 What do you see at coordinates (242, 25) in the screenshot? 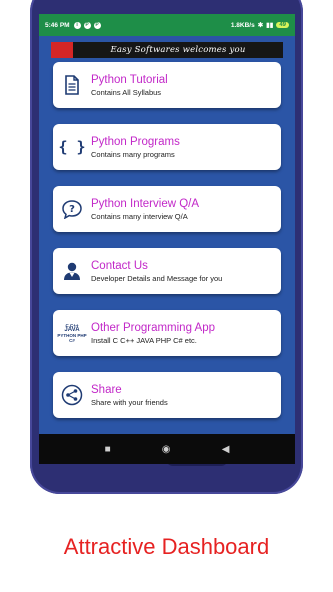
I see `network-speed: 1.8KB/s` at bounding box center [242, 25].